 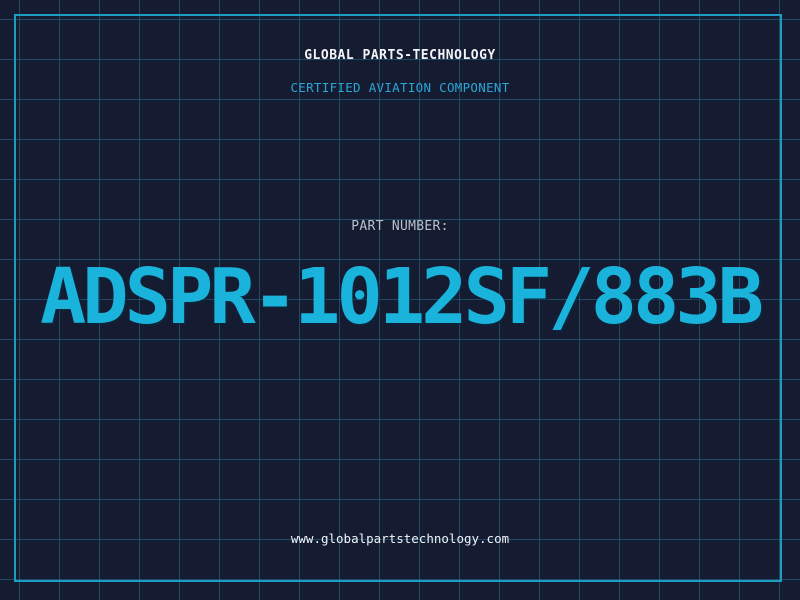 I want to click on certification-subtitle: CERTIFIED AVIATION COMPONENT, so click(x=400, y=87).